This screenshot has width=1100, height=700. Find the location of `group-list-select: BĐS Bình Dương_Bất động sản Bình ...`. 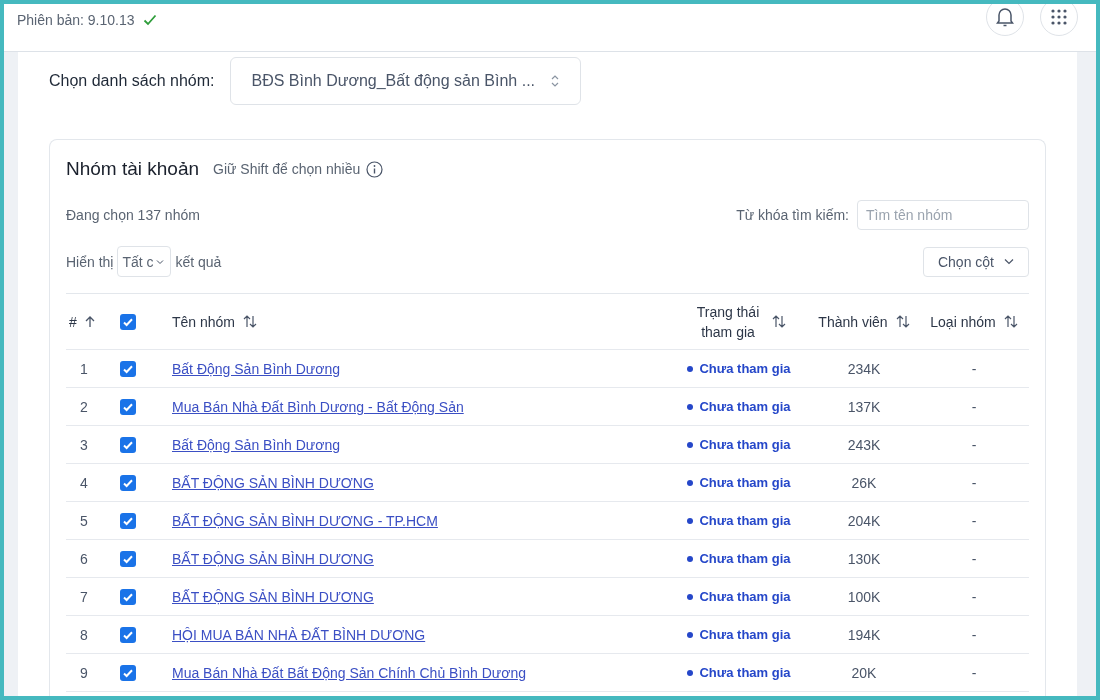

group-list-select: BĐS Bình Dương_Bất động sản Bình ... is located at coordinates (406, 80).